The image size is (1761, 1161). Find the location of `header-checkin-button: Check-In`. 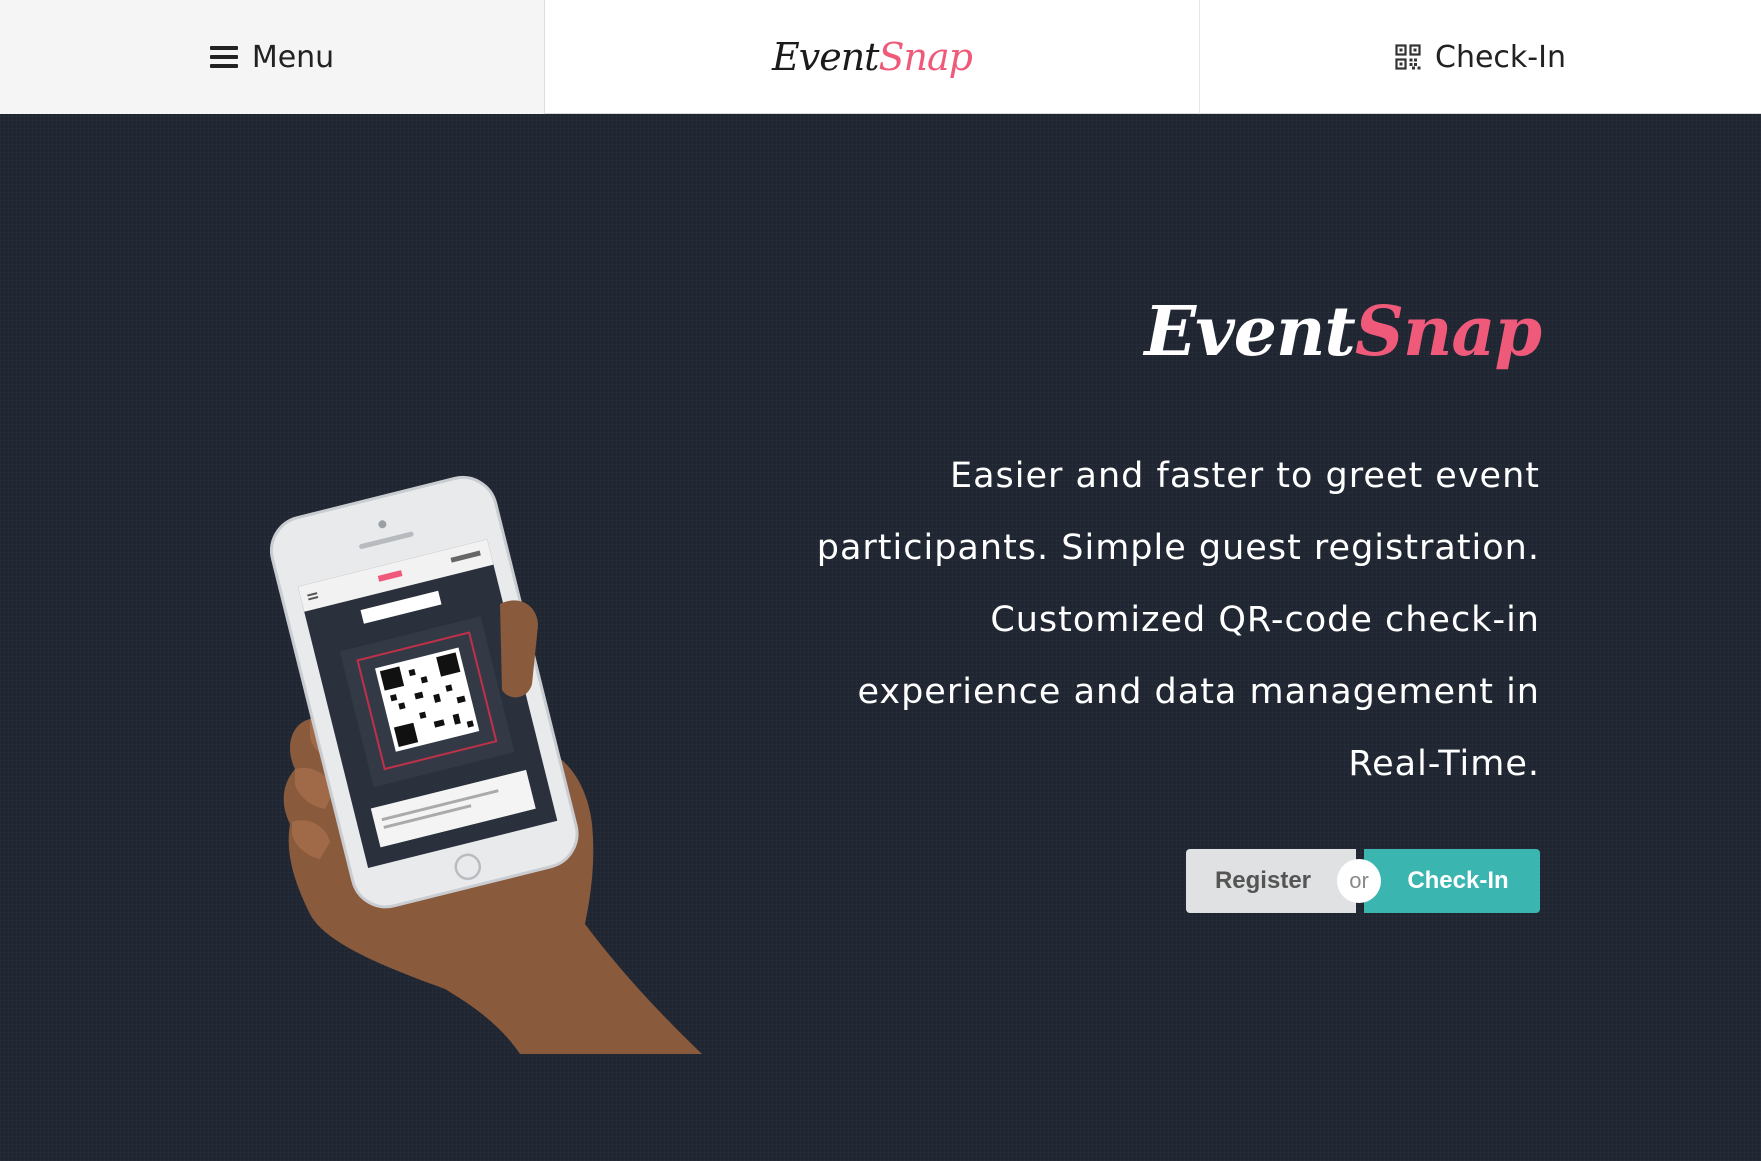

header-checkin-button: Check-In is located at coordinates (1480, 57).